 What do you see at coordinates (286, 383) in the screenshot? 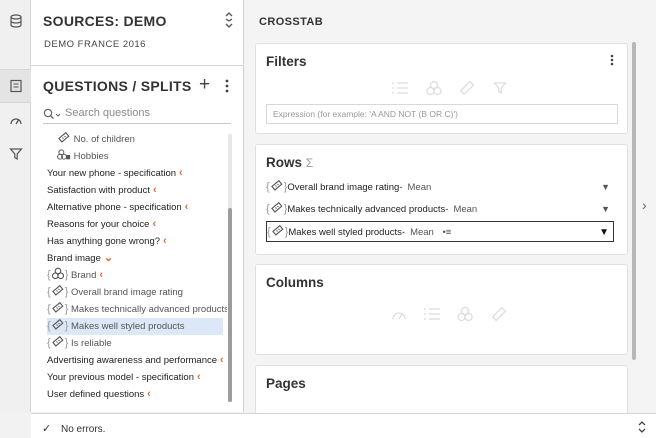
I see `pages-title: Pages` at bounding box center [286, 383].